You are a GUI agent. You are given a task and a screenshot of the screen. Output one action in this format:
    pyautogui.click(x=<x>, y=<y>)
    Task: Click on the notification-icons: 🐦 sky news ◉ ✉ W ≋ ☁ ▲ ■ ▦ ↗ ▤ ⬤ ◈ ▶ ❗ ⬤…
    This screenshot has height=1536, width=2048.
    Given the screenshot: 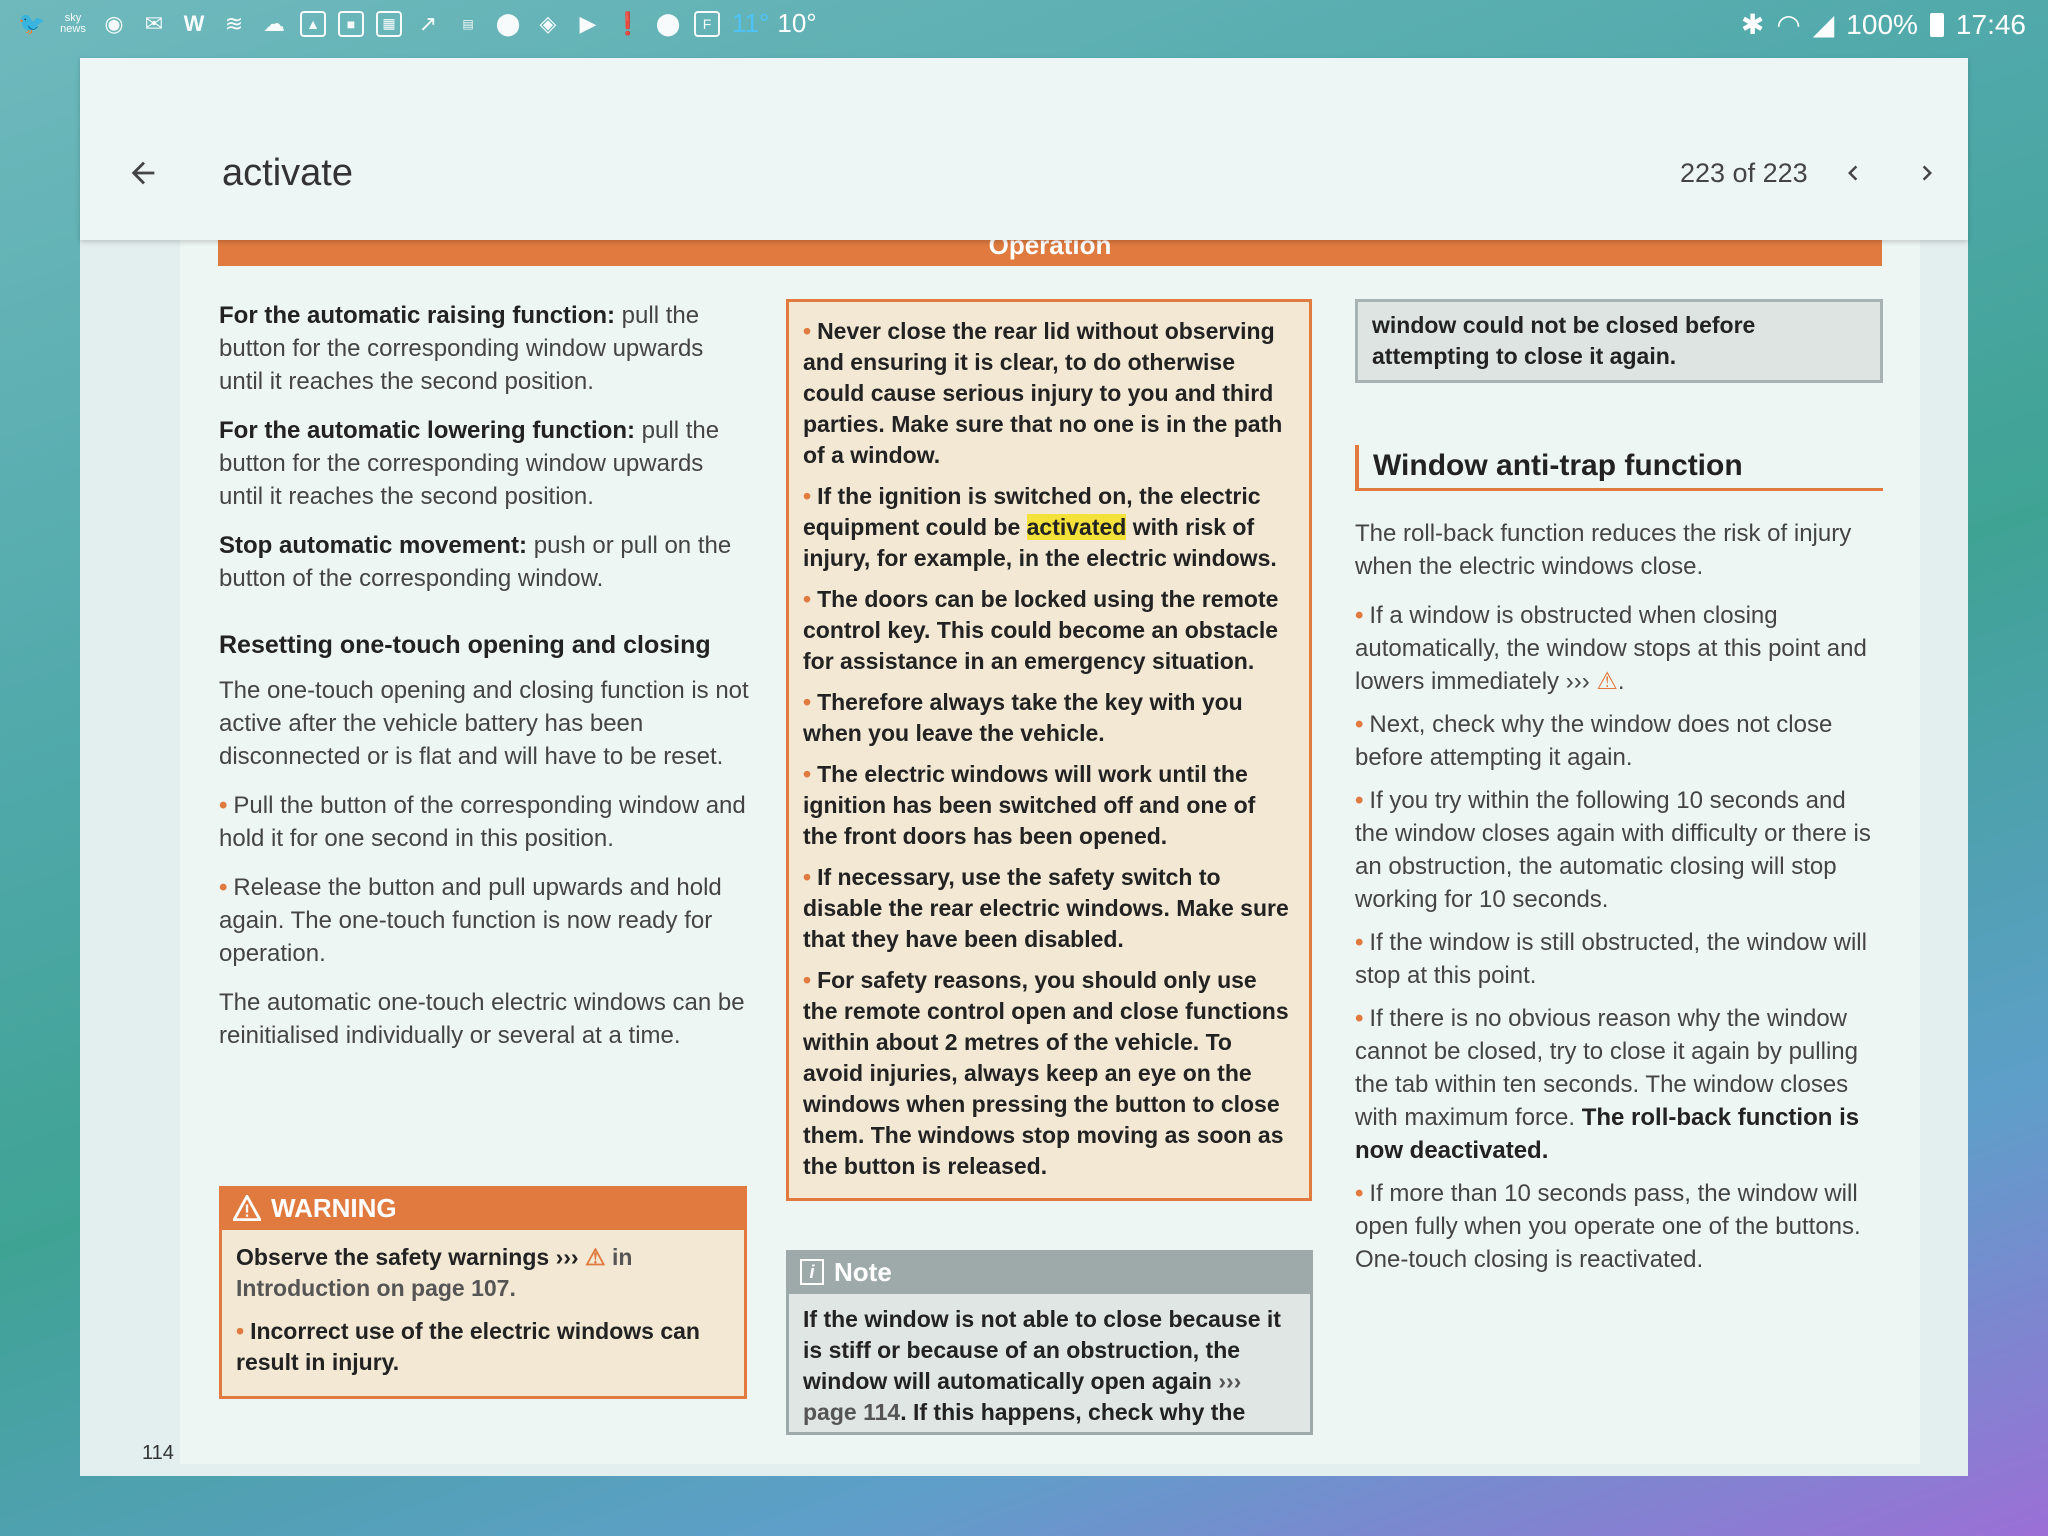 What is the action you would take?
    pyautogui.click(x=417, y=23)
    